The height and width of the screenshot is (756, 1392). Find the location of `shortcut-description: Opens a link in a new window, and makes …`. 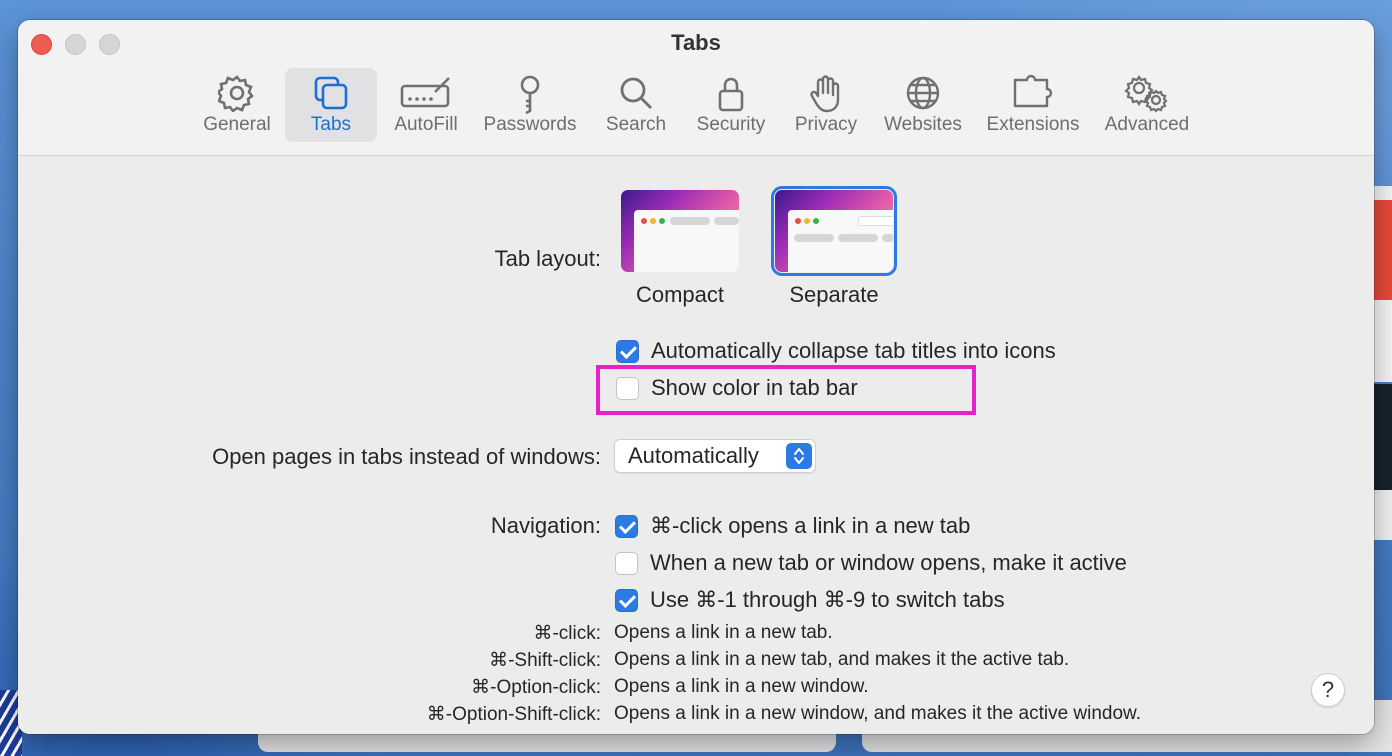

shortcut-description: Opens a link in a new window, and makes … is located at coordinates (878, 713).